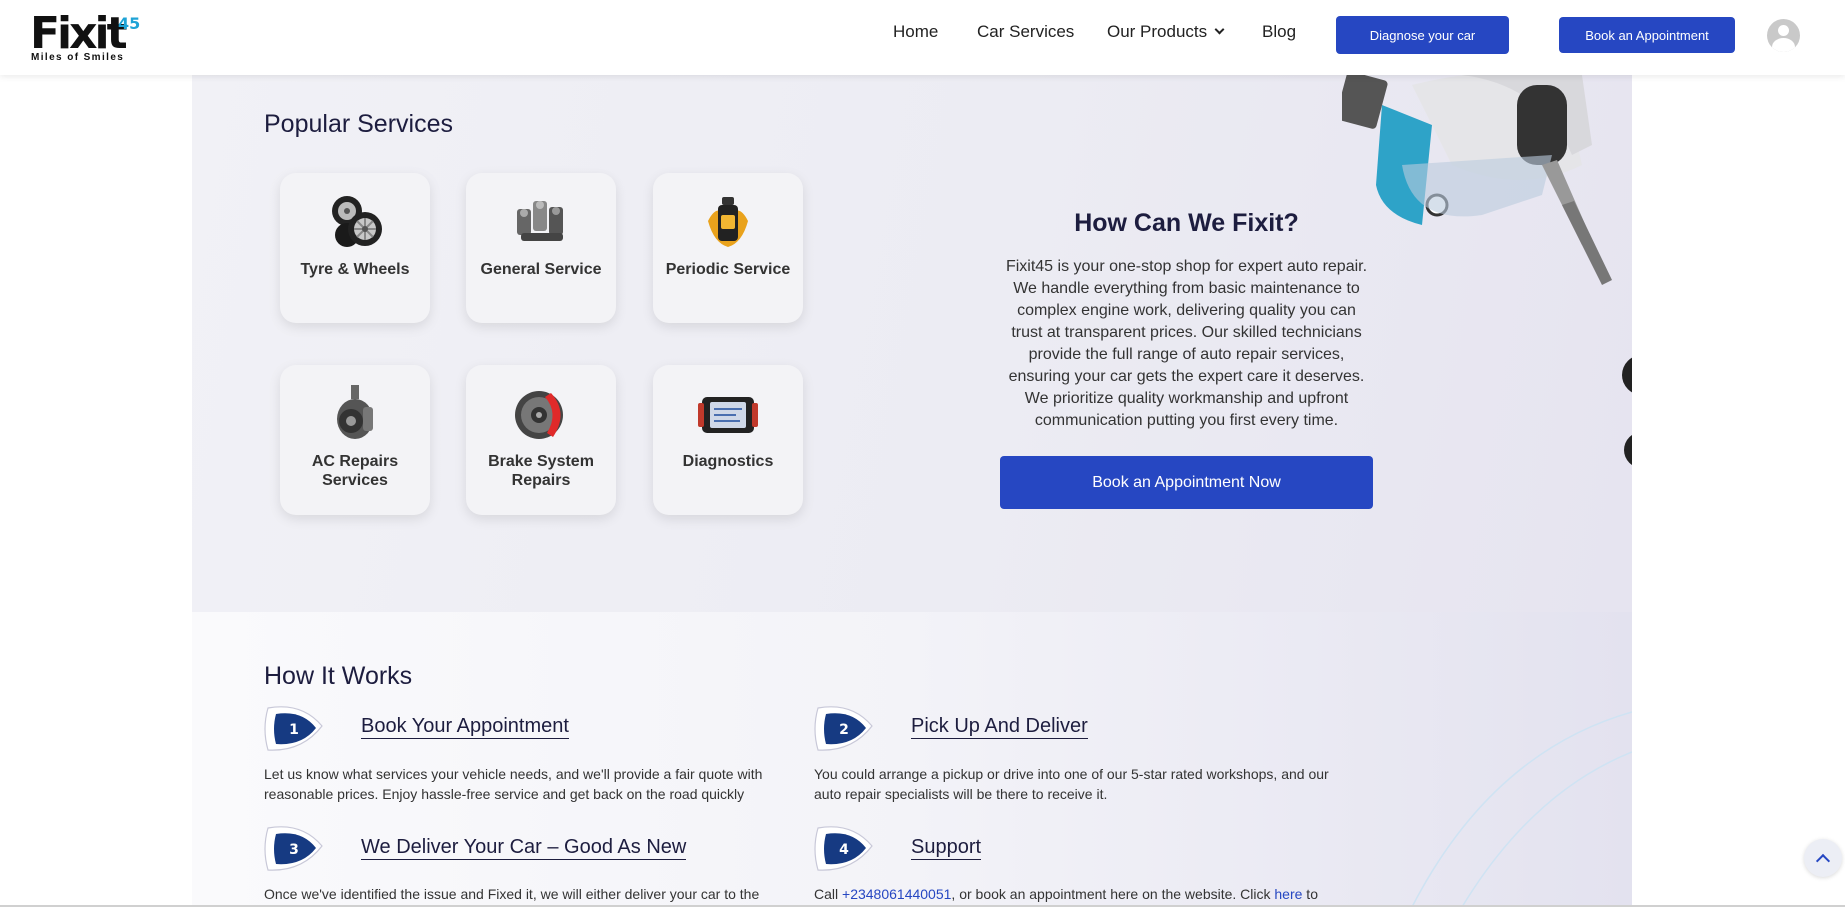 The height and width of the screenshot is (907, 1845). I want to click on engine-parts-icon, so click(540, 221).